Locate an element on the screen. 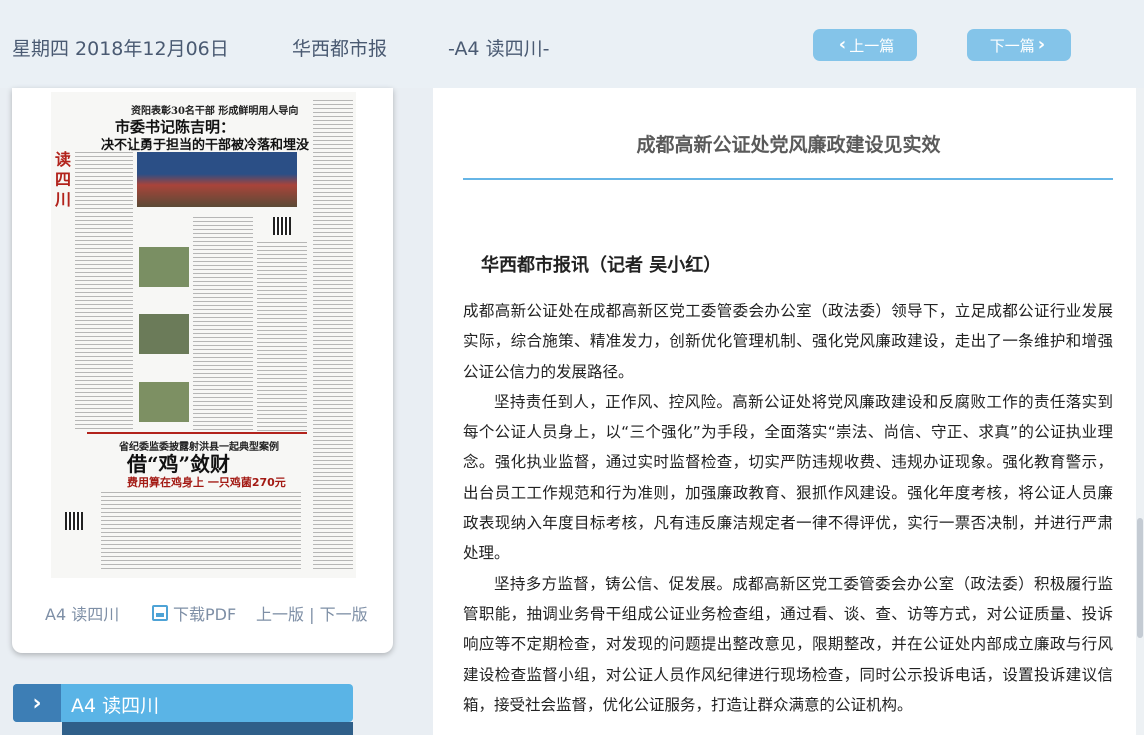 This screenshot has height=735, width=1144. download-pdf-link: 下载PDF is located at coordinates (194, 613).